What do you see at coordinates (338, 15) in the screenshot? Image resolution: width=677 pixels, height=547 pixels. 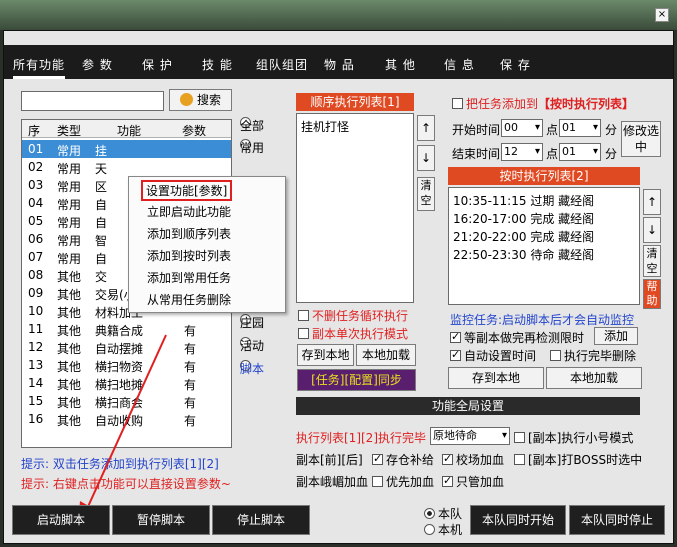 I see `title-bar` at bounding box center [338, 15].